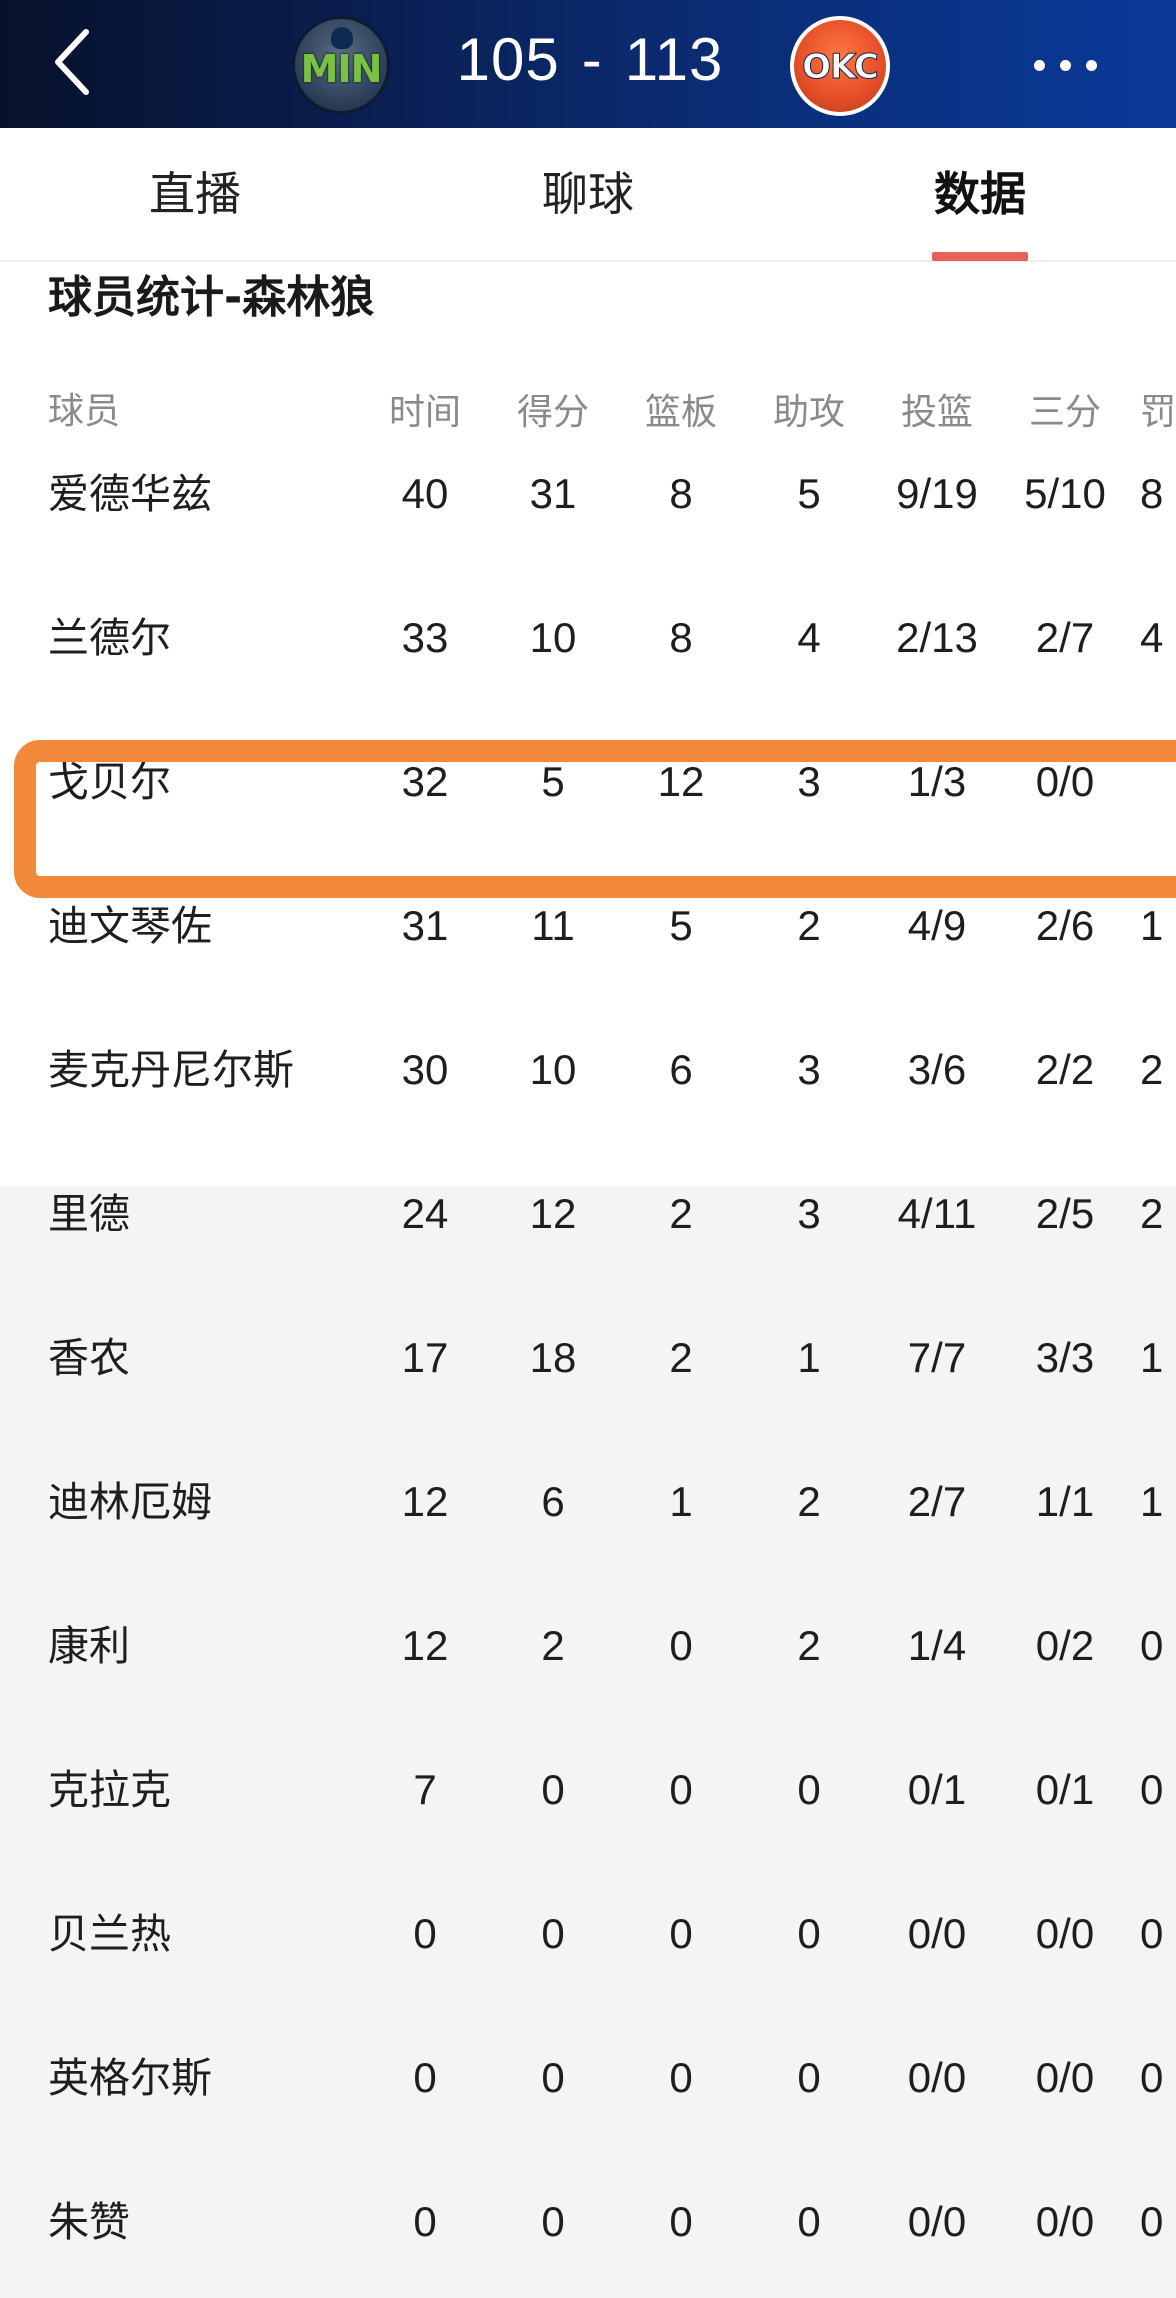  I want to click on points-cell: 18, so click(553, 1357).